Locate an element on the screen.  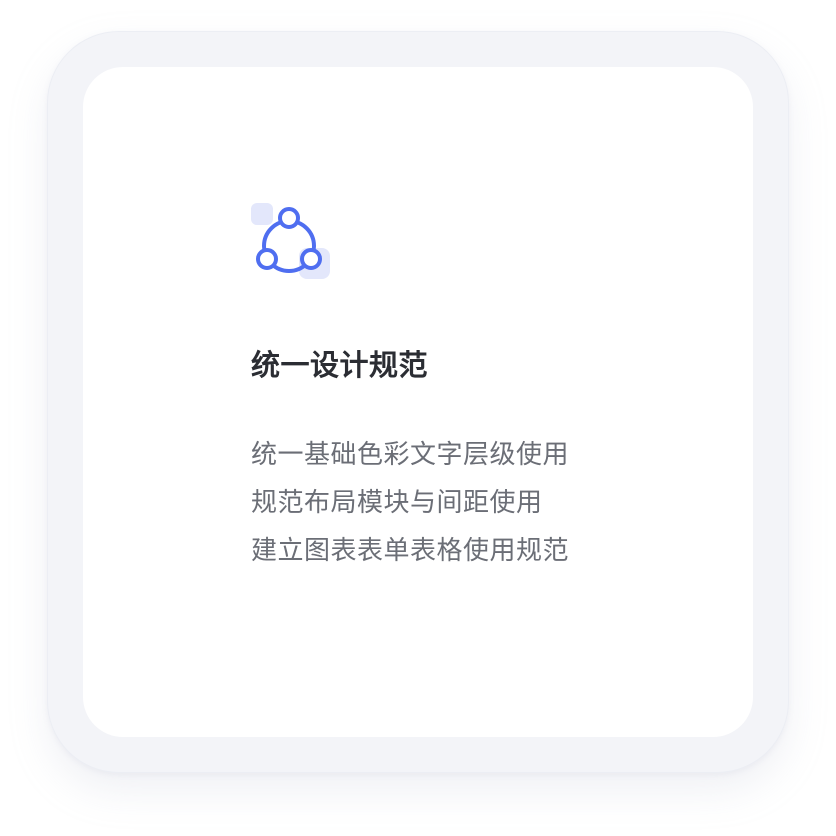
feature-point: 建立图表表单表格使用规范 is located at coordinates (410, 551).